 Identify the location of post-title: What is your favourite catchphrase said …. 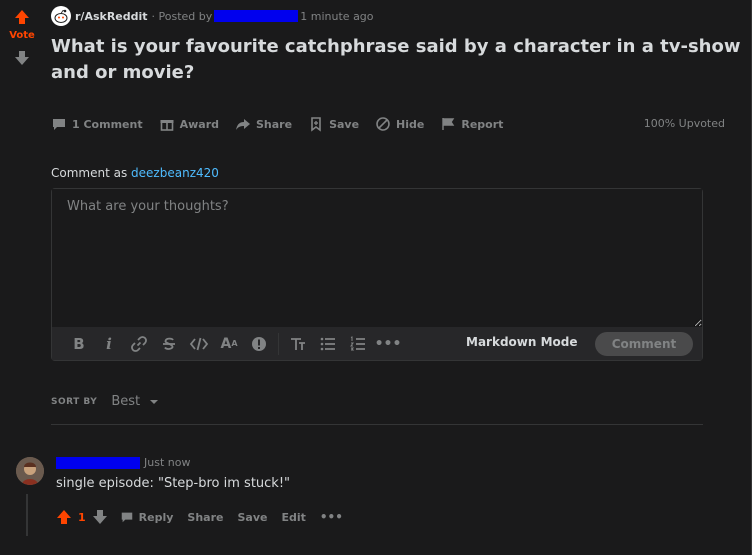
(396, 59).